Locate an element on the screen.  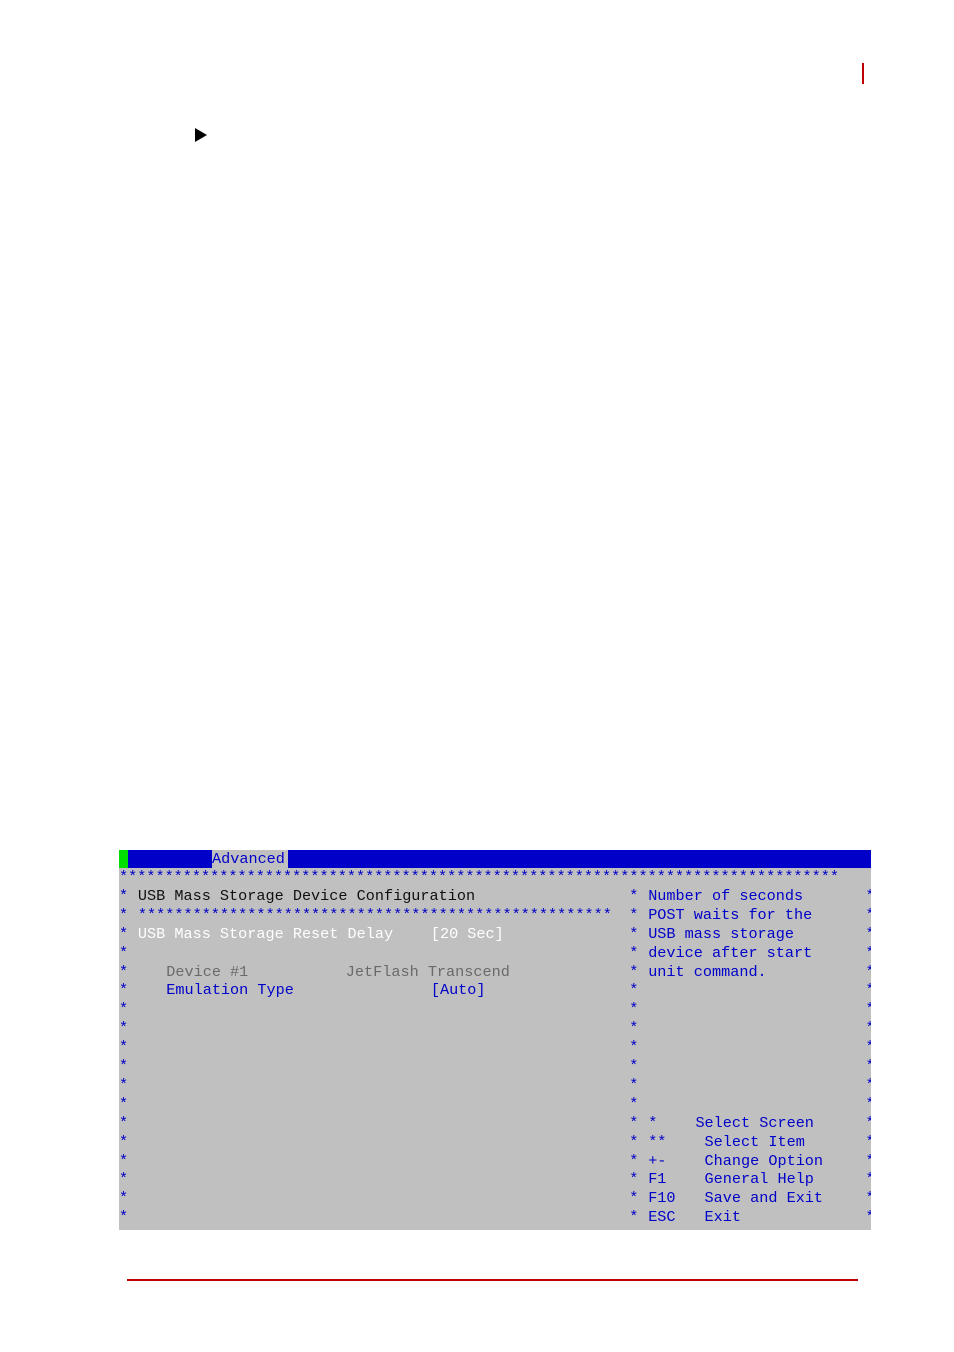
bullet-arrow-icon is located at coordinates (201, 135).